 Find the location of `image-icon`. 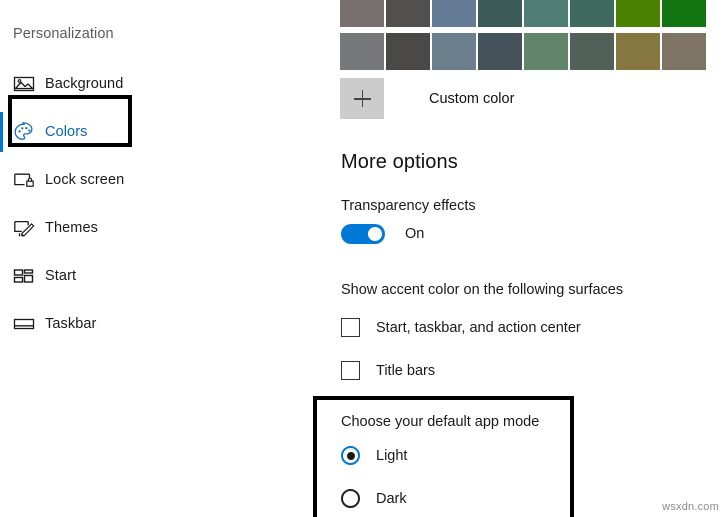

image-icon is located at coordinates (25, 84).